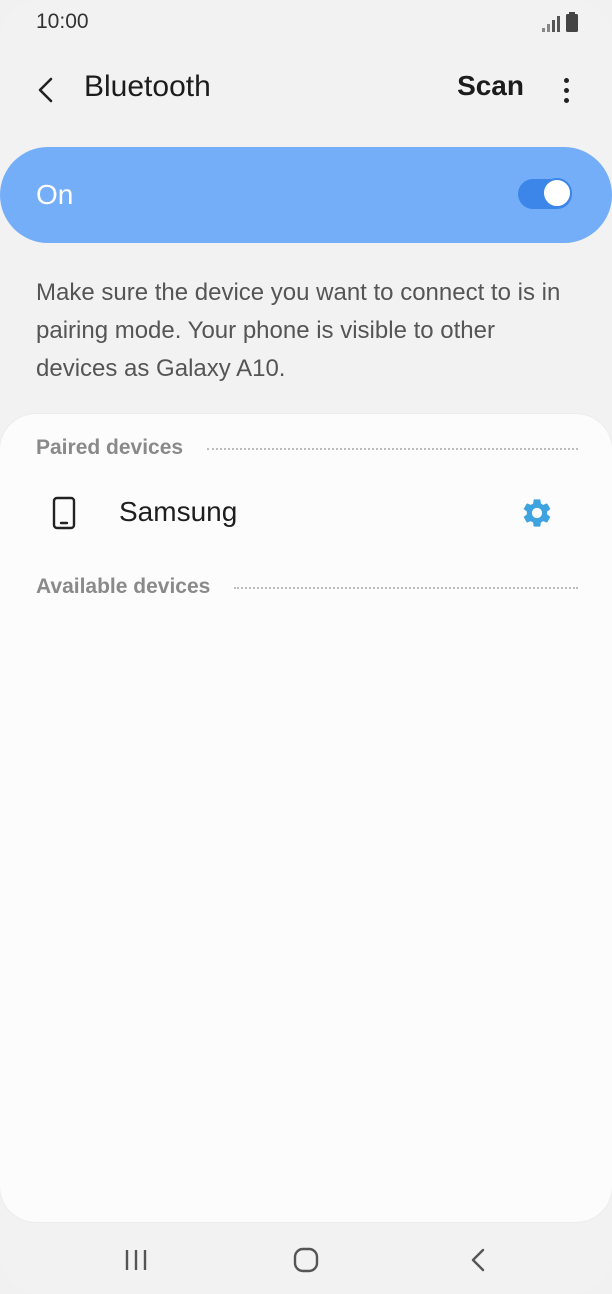  Describe the element at coordinates (537, 513) in the screenshot. I see `gear-icon` at that location.